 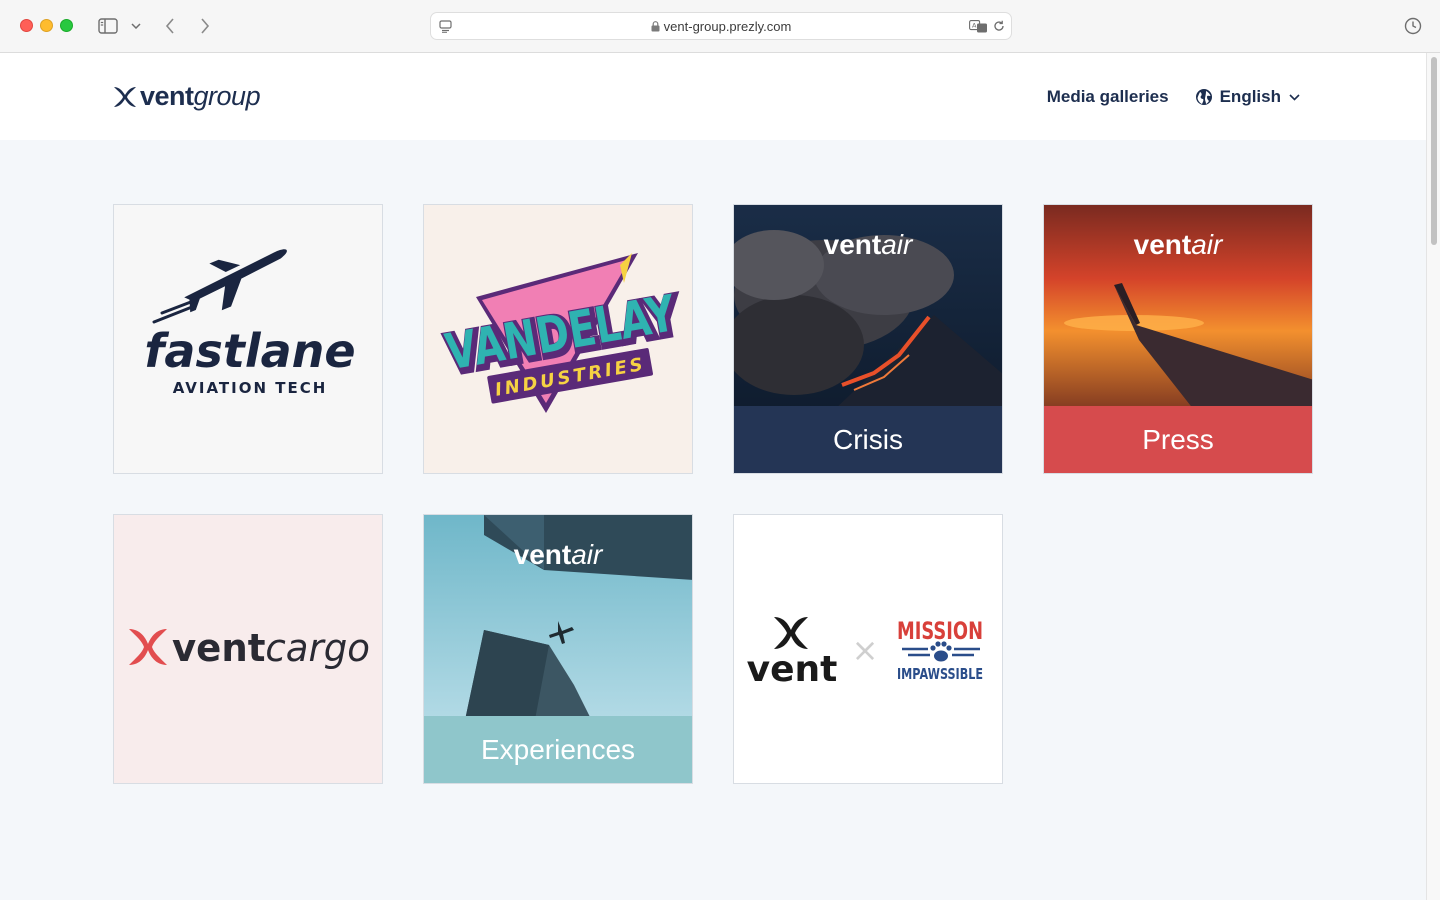 I want to click on browser-toolbar: vent-group.prezly.com A, so click(x=720, y=26).